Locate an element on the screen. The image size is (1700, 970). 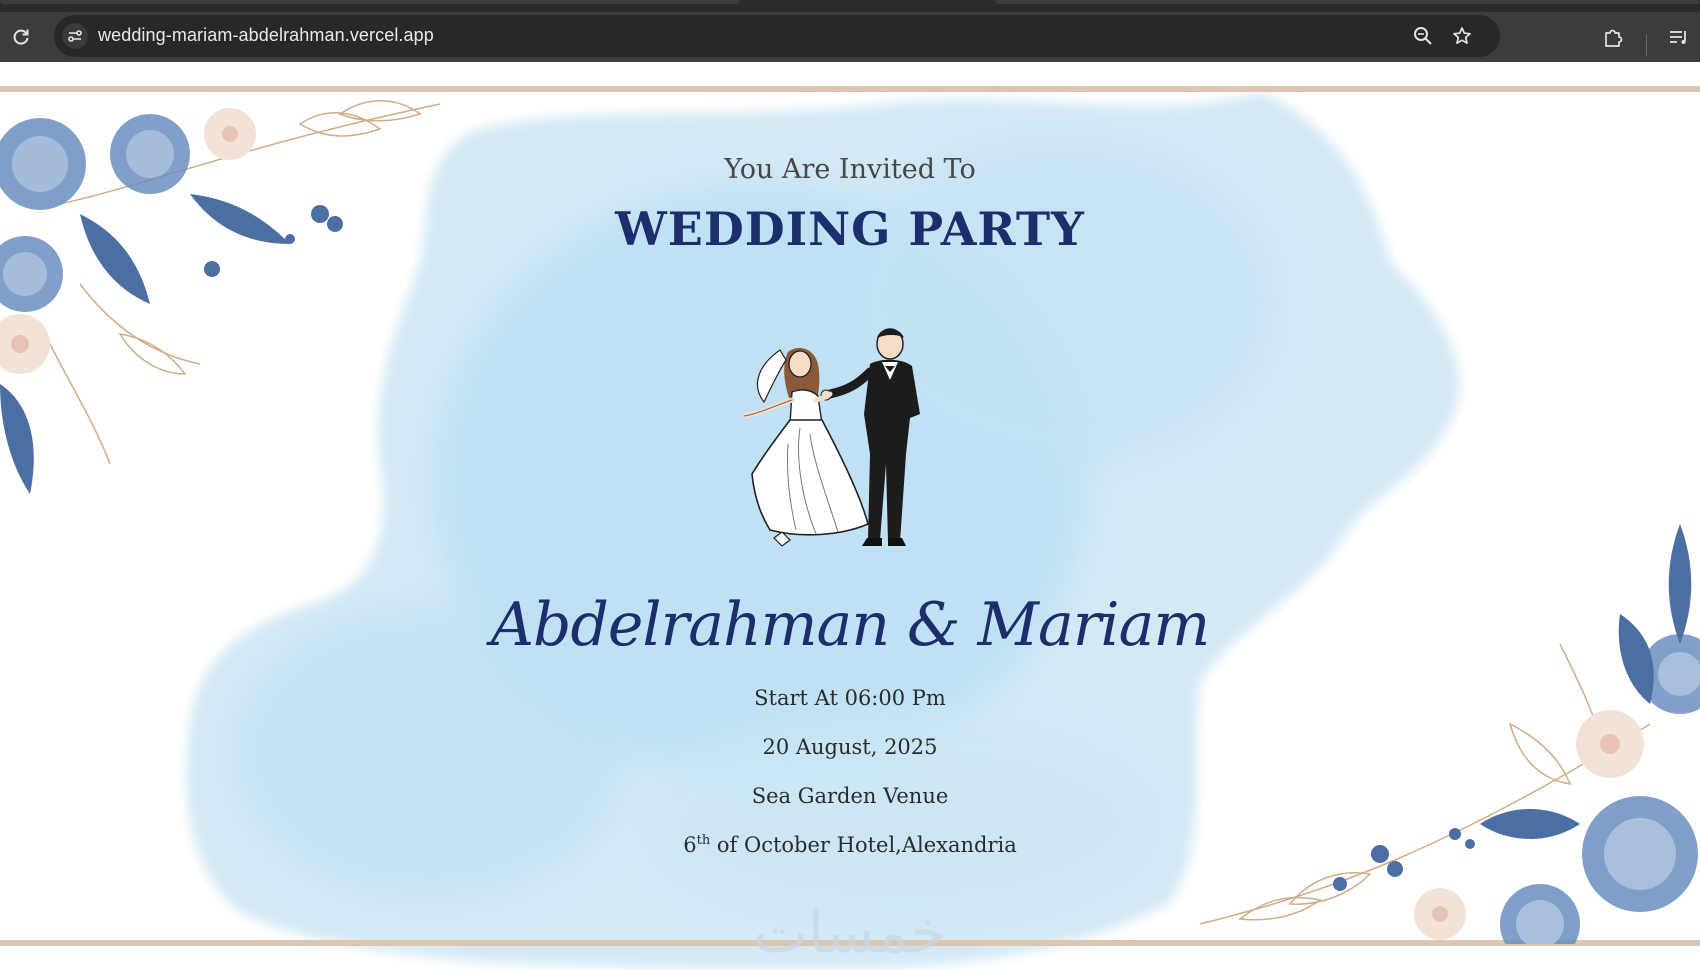
location-ordinal: 6 is located at coordinates (690, 845).